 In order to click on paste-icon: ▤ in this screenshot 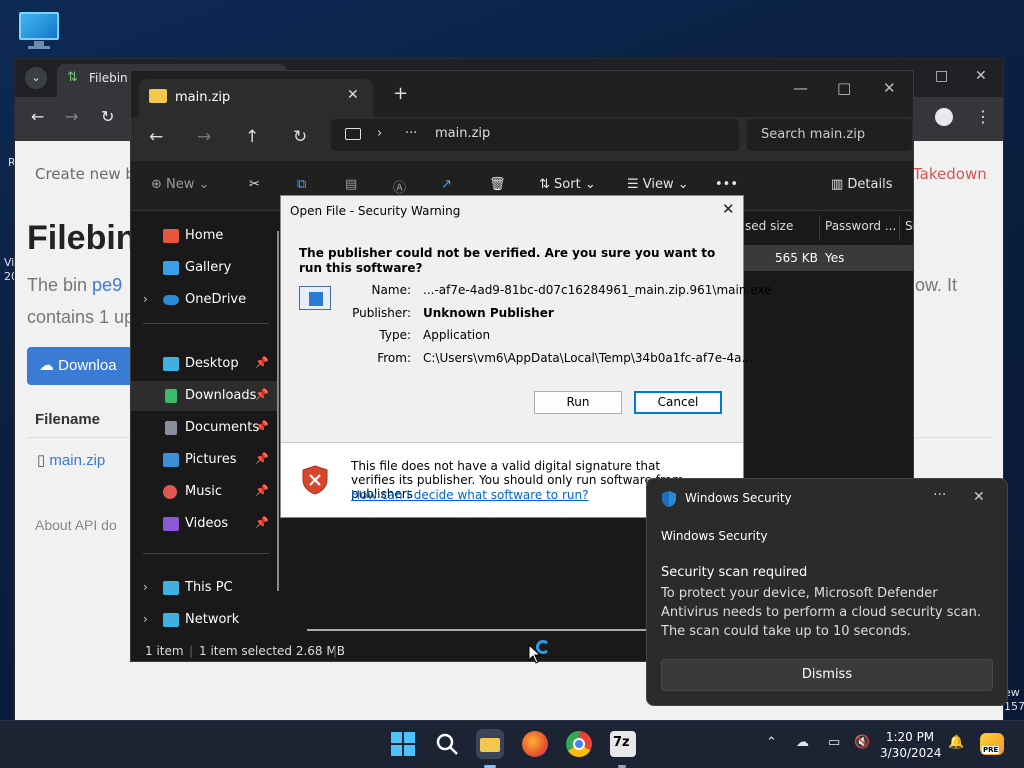, I will do `click(351, 184)`.